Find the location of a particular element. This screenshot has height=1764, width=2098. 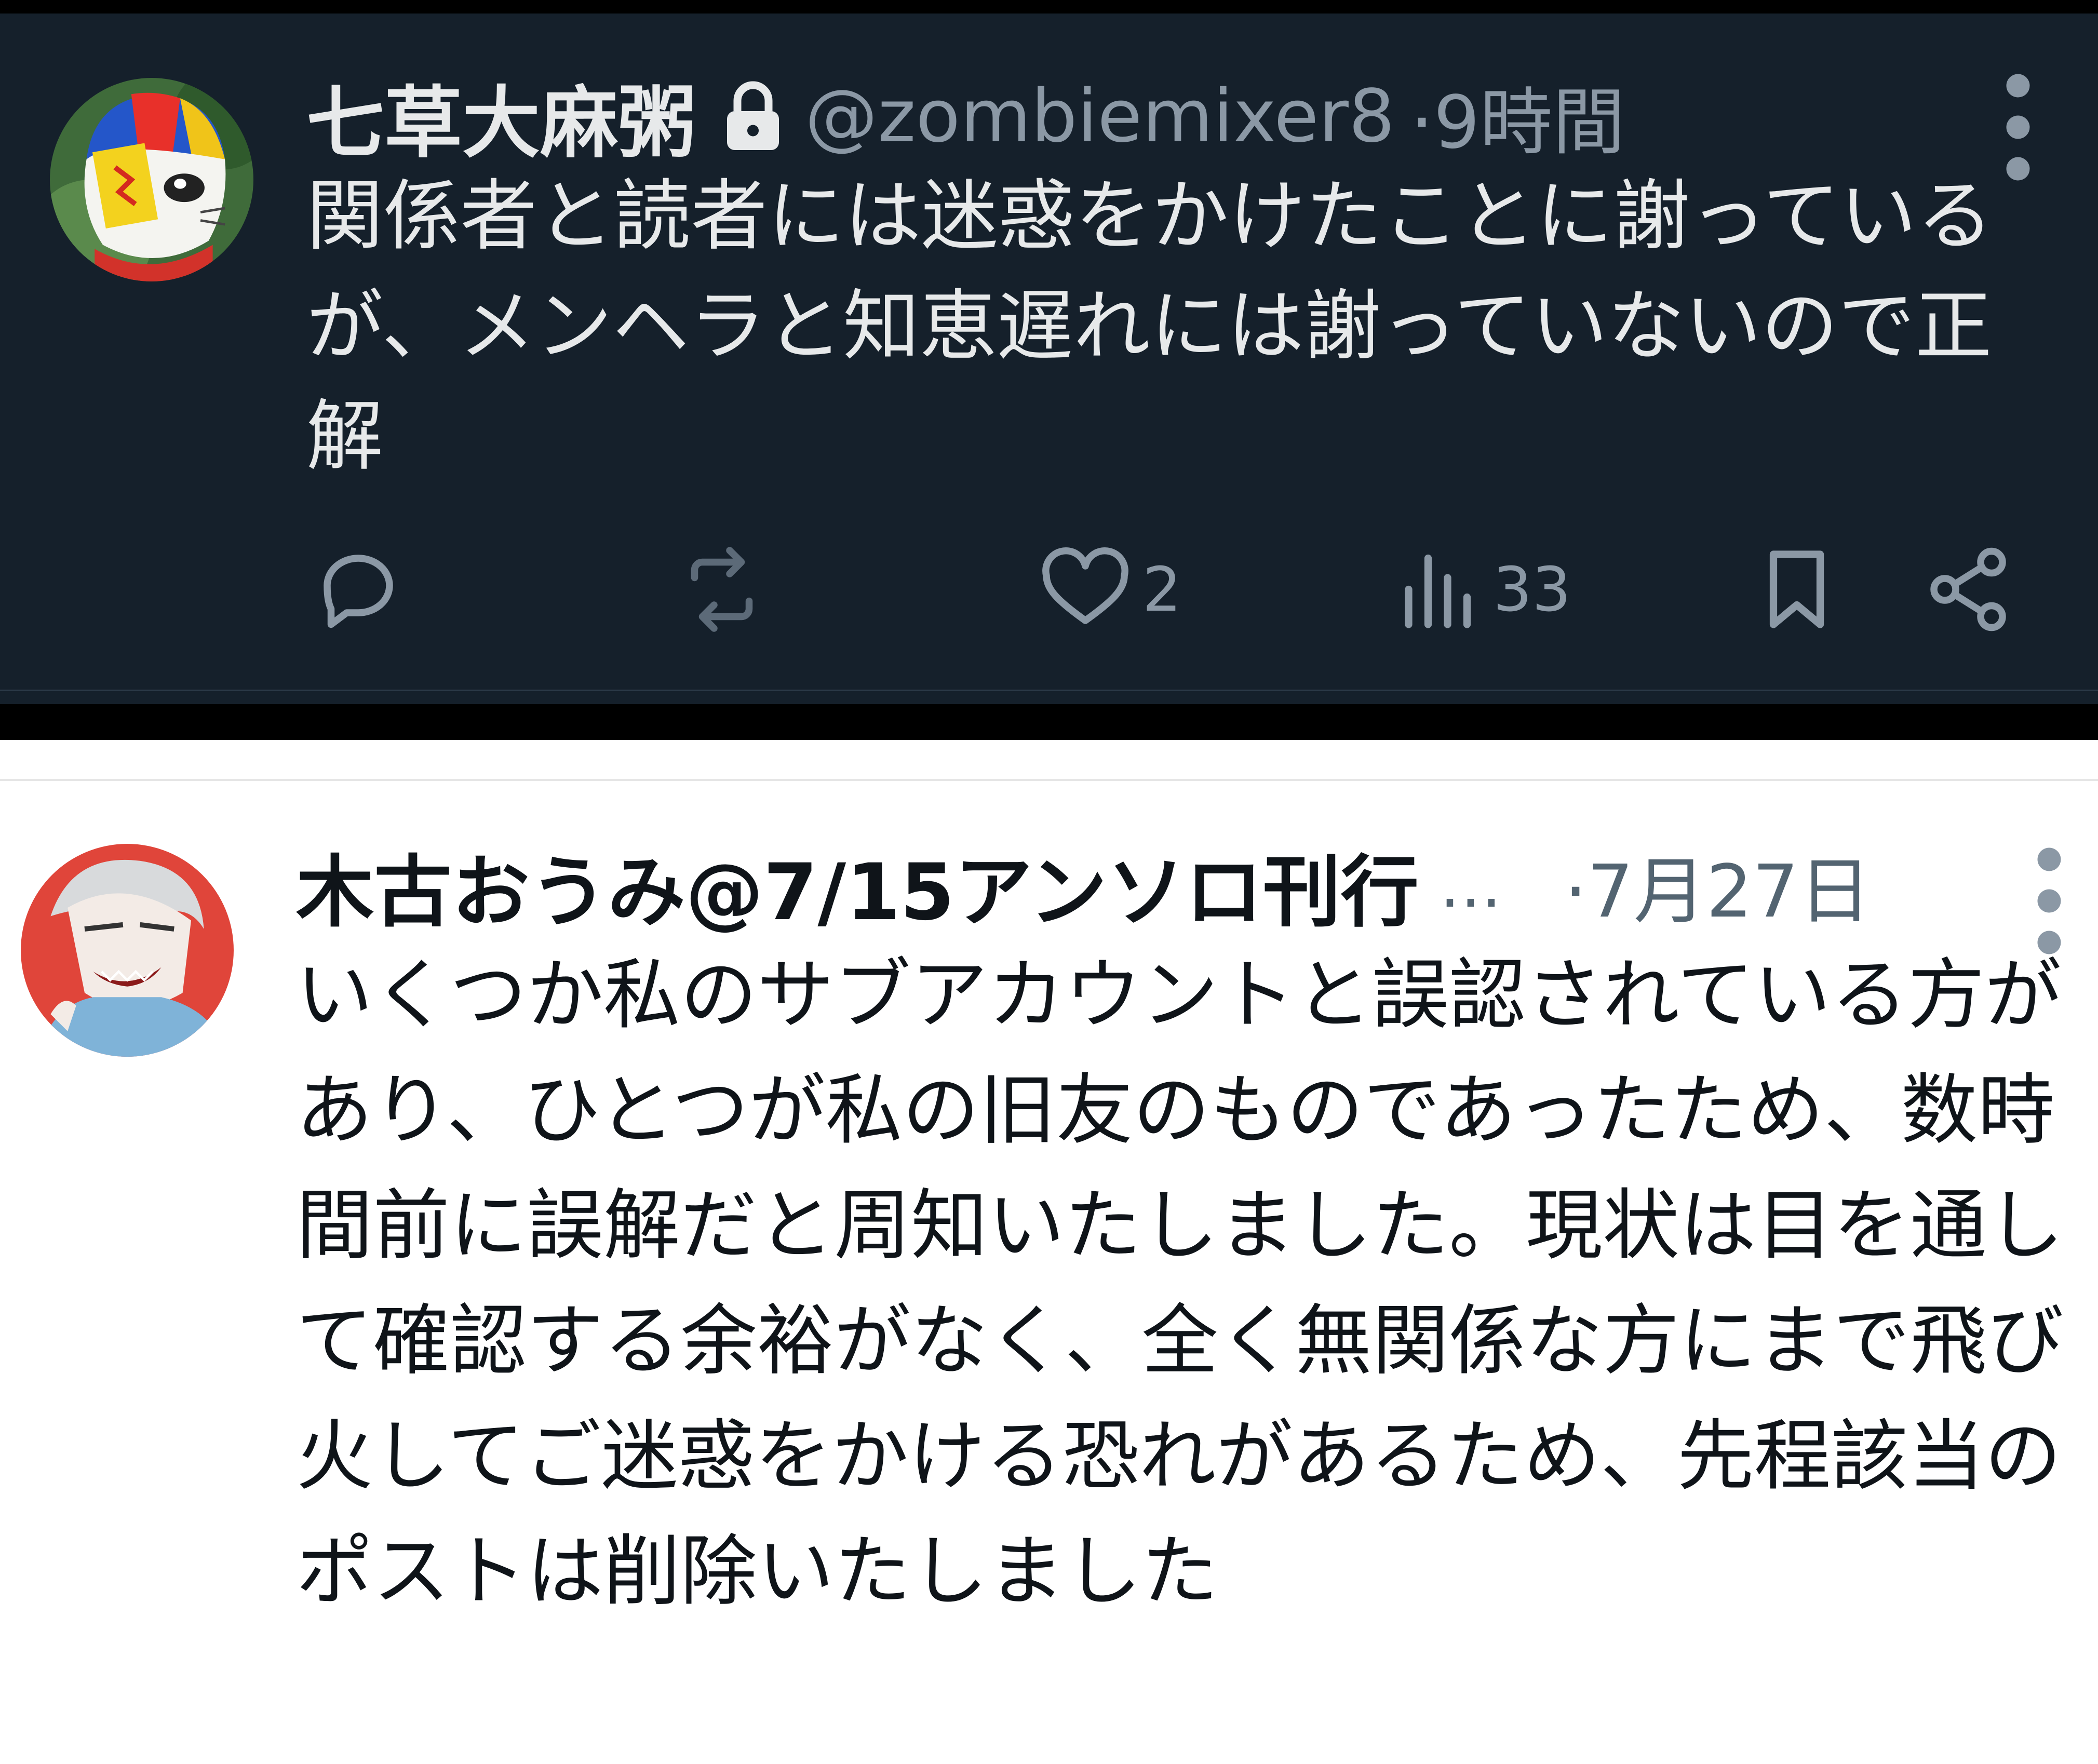

views-icon is located at coordinates (1436, 589).